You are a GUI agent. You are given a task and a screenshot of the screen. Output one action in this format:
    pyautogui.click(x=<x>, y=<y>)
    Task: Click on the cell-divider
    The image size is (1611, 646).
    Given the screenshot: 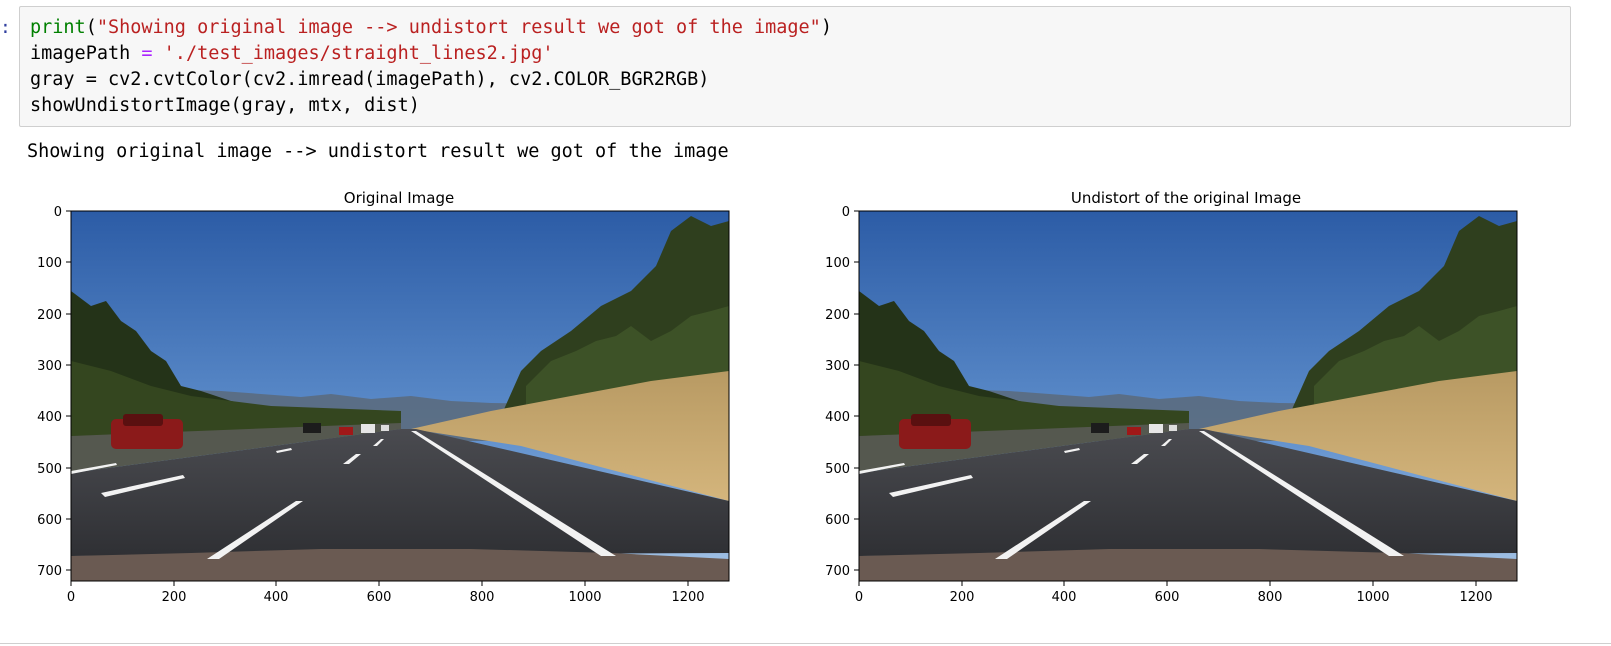 What is the action you would take?
    pyautogui.click(x=805, y=643)
    